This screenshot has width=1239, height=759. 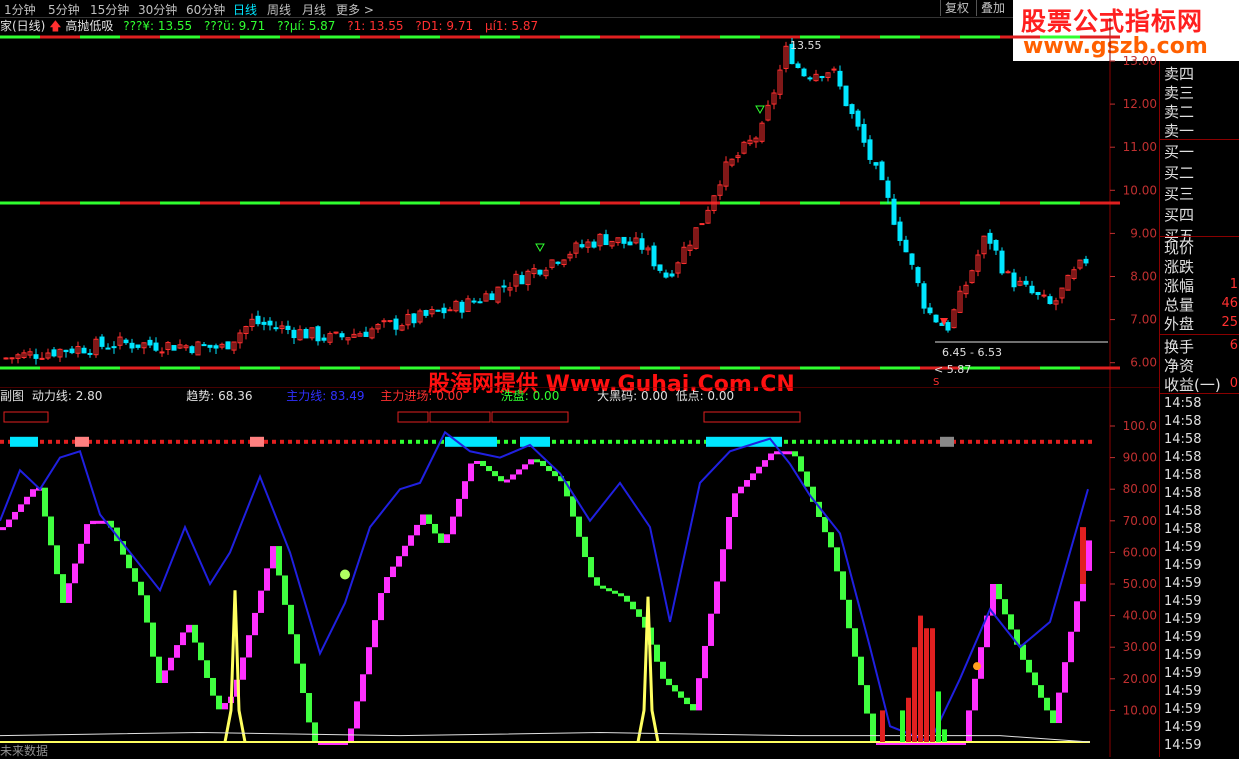 What do you see at coordinates (314, 9) in the screenshot?
I see `tf-monthly: 月线` at bounding box center [314, 9].